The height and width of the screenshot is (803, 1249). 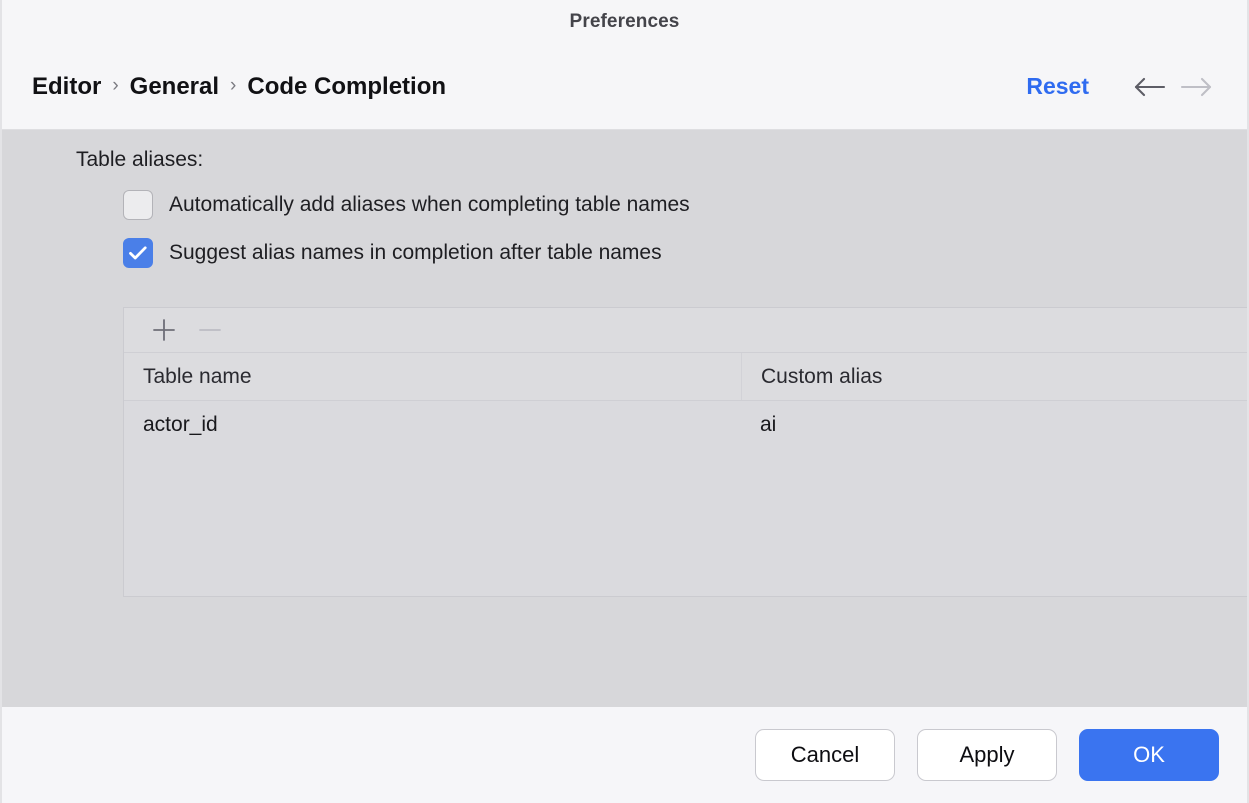 I want to click on table-row: actor_id ai, so click(x=685, y=425).